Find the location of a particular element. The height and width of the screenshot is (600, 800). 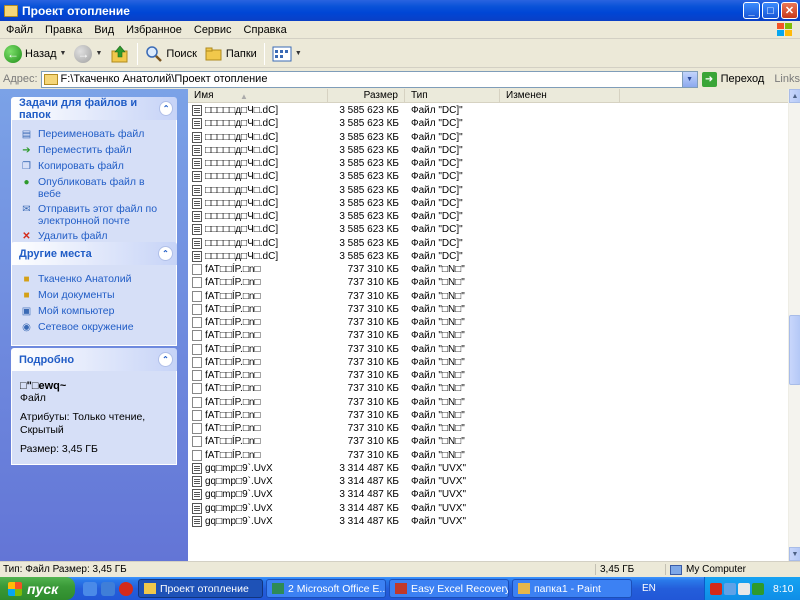

opera-icon is located at coordinates (126, 588).